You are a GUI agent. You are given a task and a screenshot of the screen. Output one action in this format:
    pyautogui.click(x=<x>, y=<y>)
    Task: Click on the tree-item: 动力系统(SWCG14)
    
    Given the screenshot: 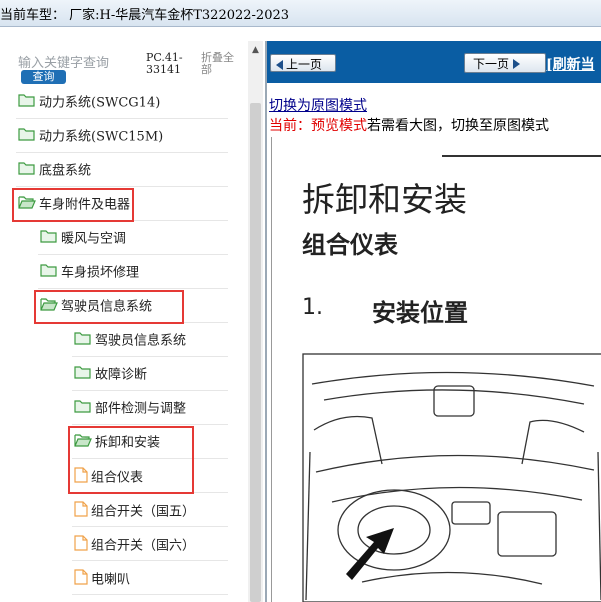 What is the action you would take?
    pyautogui.click(x=89, y=103)
    